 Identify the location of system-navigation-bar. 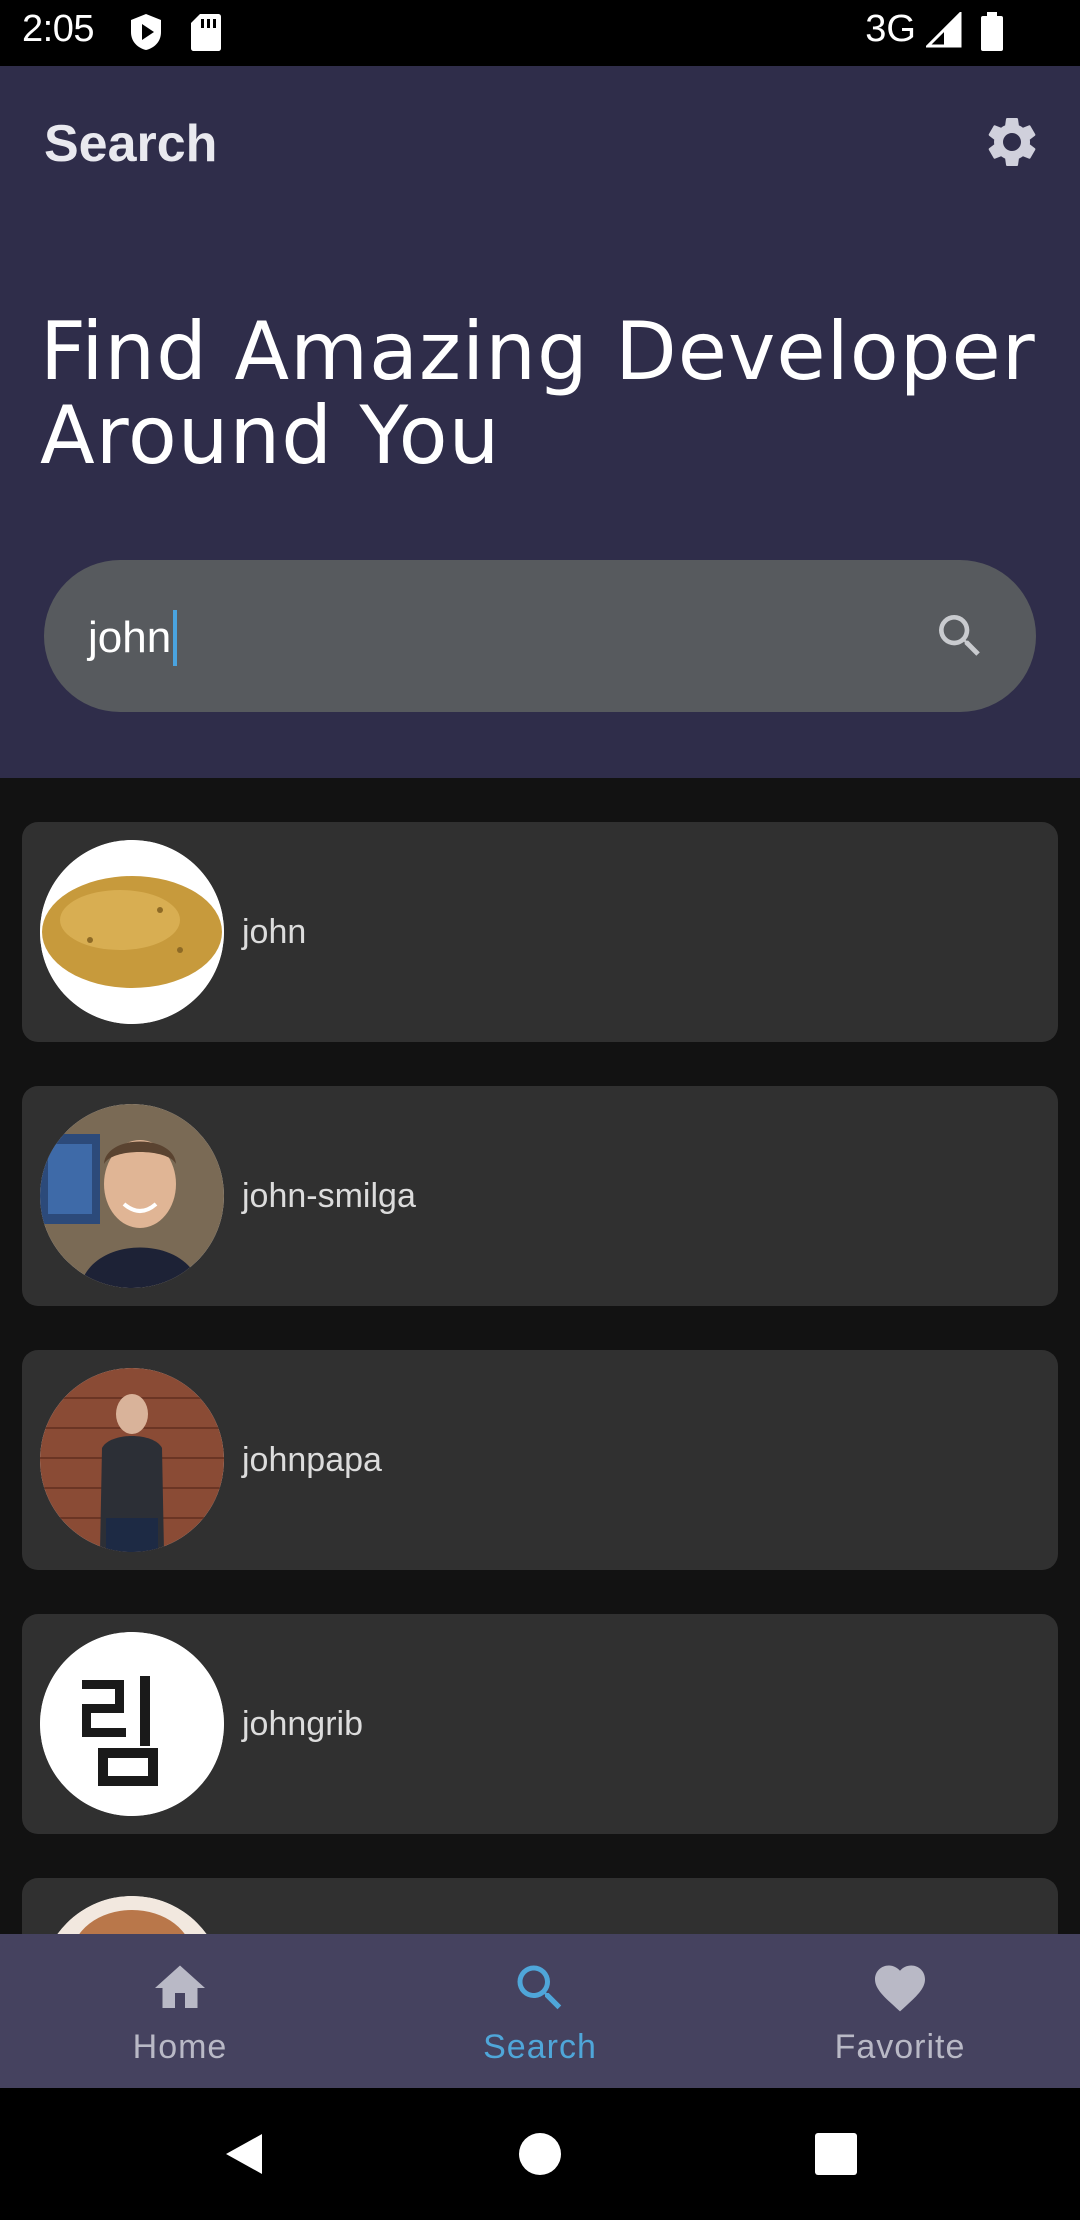
(540, 2154).